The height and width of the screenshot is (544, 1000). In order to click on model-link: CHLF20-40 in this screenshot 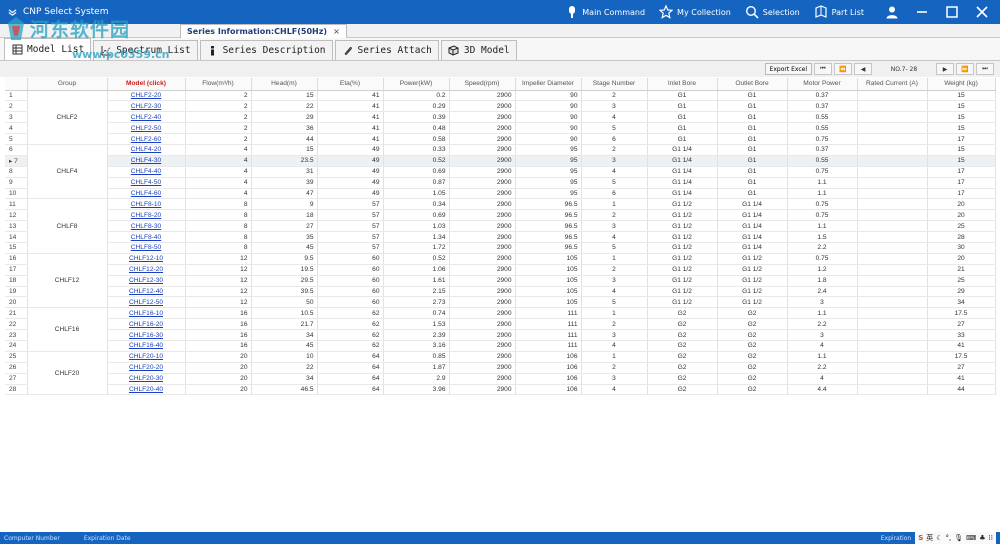, I will do `click(146, 389)`.